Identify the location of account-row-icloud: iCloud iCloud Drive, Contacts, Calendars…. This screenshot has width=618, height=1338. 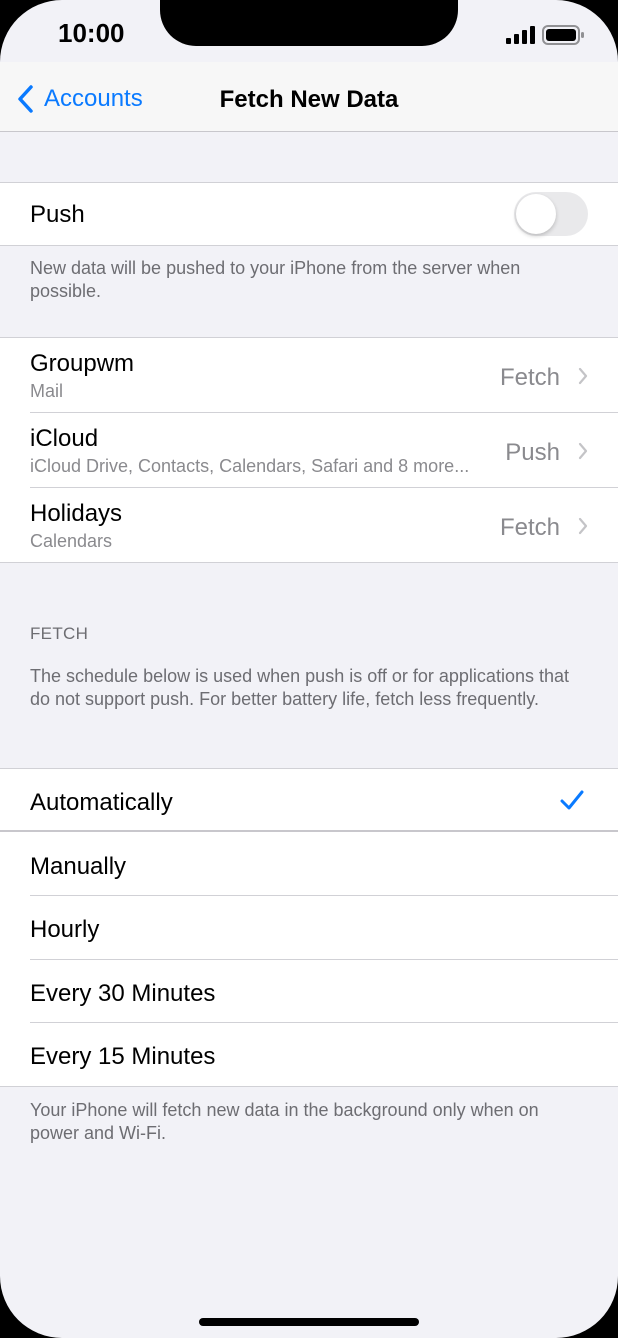
(309, 450).